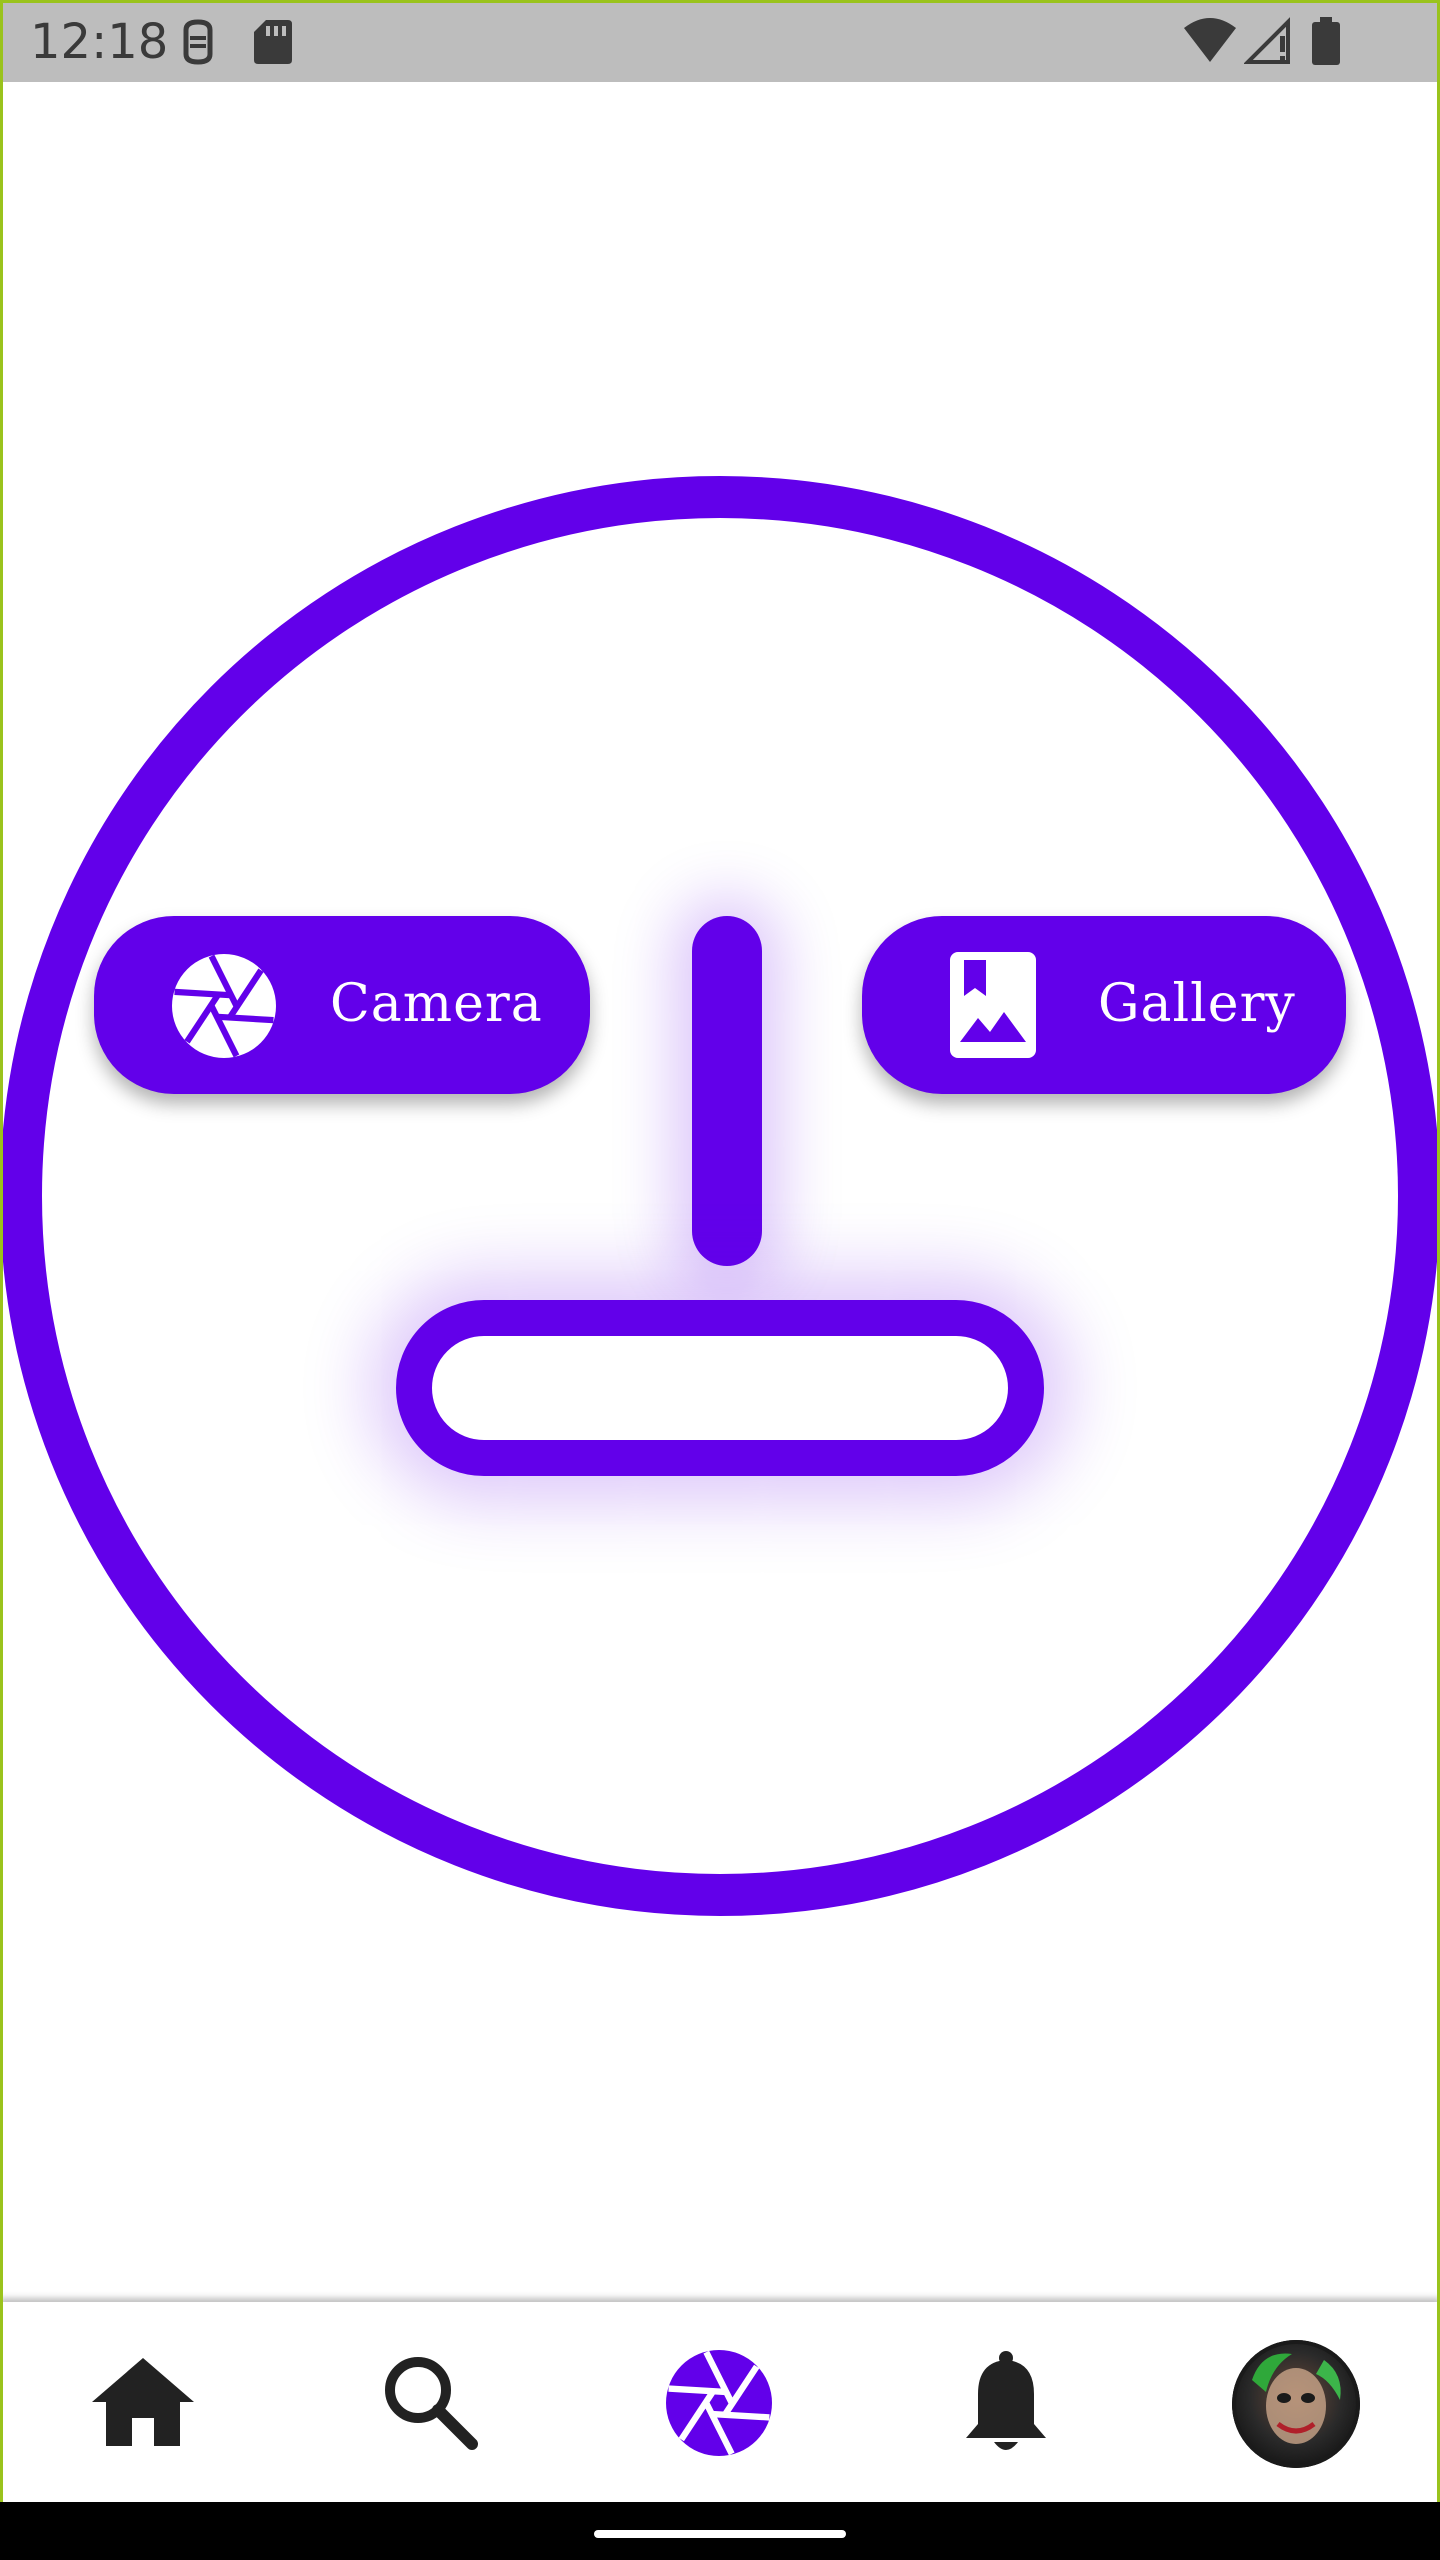  What do you see at coordinates (720, 1388) in the screenshot?
I see `face-mouth` at bounding box center [720, 1388].